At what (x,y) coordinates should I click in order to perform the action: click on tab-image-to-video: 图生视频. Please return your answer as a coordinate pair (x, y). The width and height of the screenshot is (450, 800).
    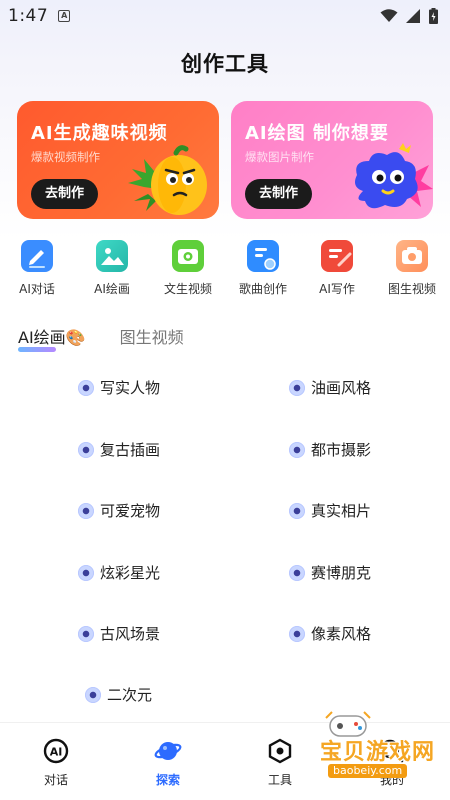
    Looking at the image, I should click on (152, 336).